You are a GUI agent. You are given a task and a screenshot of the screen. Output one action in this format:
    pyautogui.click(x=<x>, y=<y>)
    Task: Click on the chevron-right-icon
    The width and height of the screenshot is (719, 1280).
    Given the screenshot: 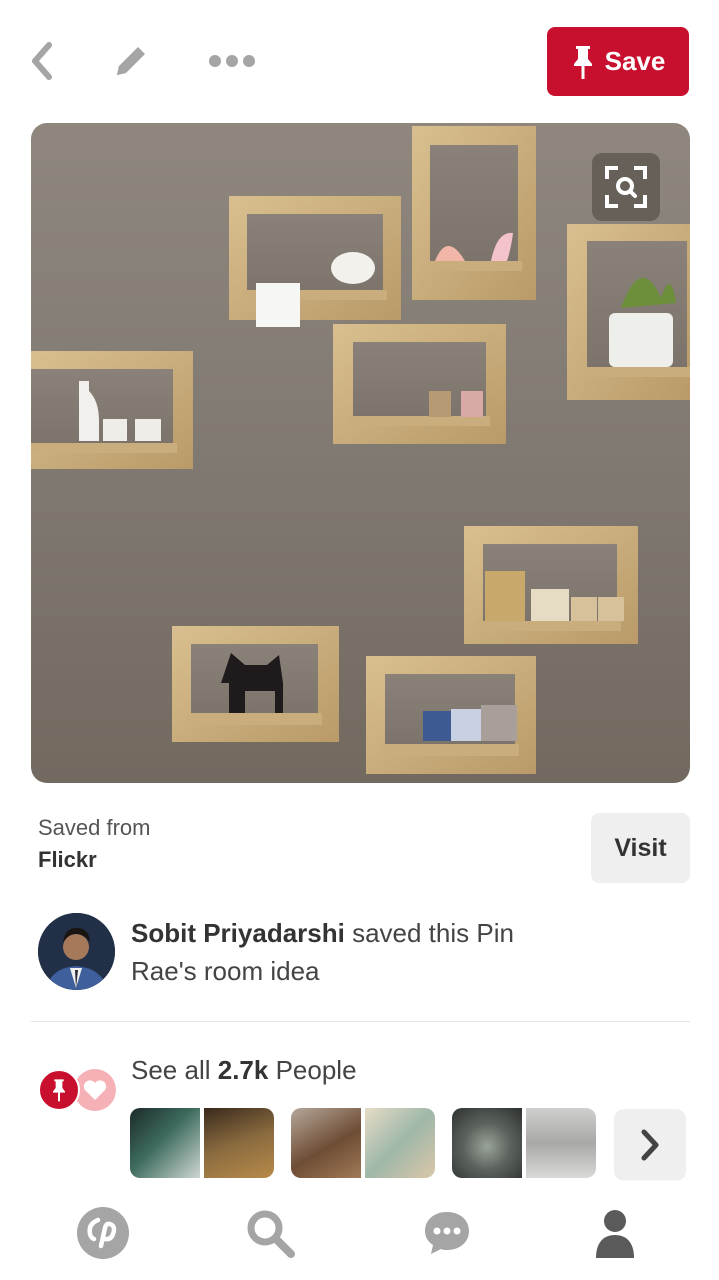 What is the action you would take?
    pyautogui.click(x=650, y=1145)
    